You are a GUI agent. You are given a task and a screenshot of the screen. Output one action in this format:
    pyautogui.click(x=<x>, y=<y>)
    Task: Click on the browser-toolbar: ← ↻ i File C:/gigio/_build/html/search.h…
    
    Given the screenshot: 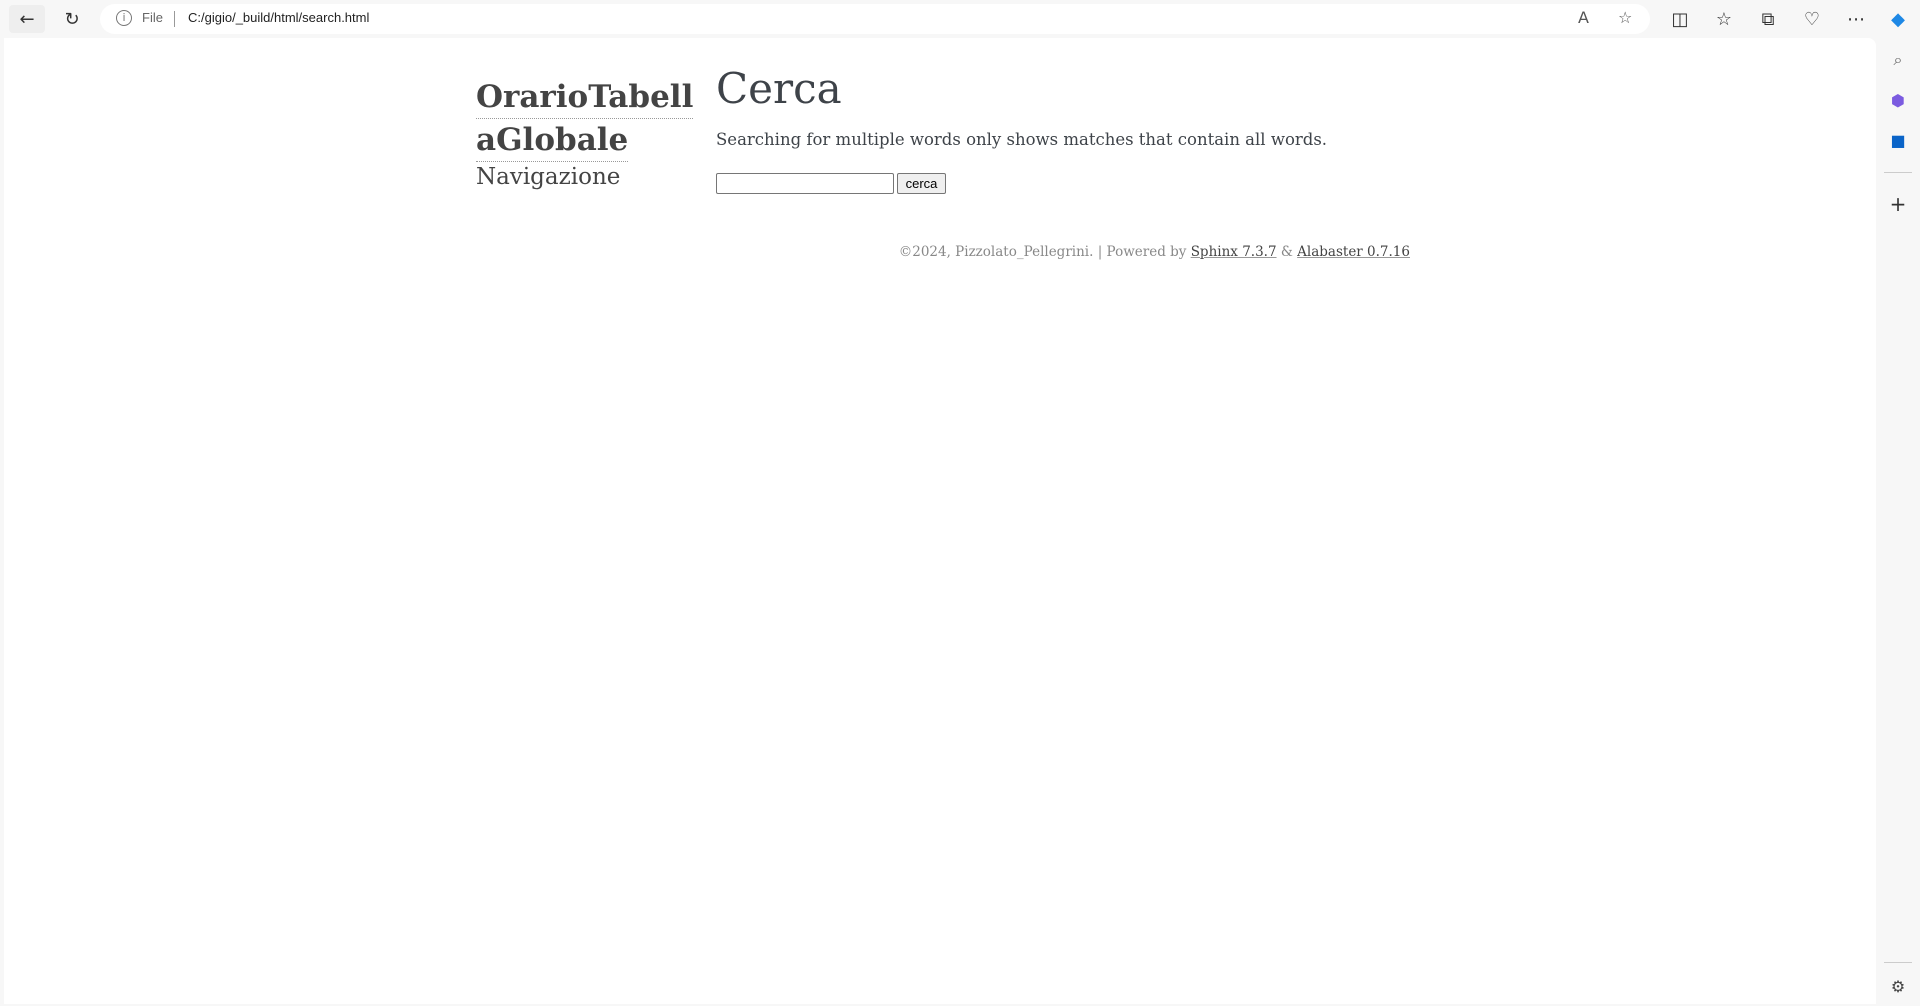 What is the action you would take?
    pyautogui.click(x=960, y=19)
    